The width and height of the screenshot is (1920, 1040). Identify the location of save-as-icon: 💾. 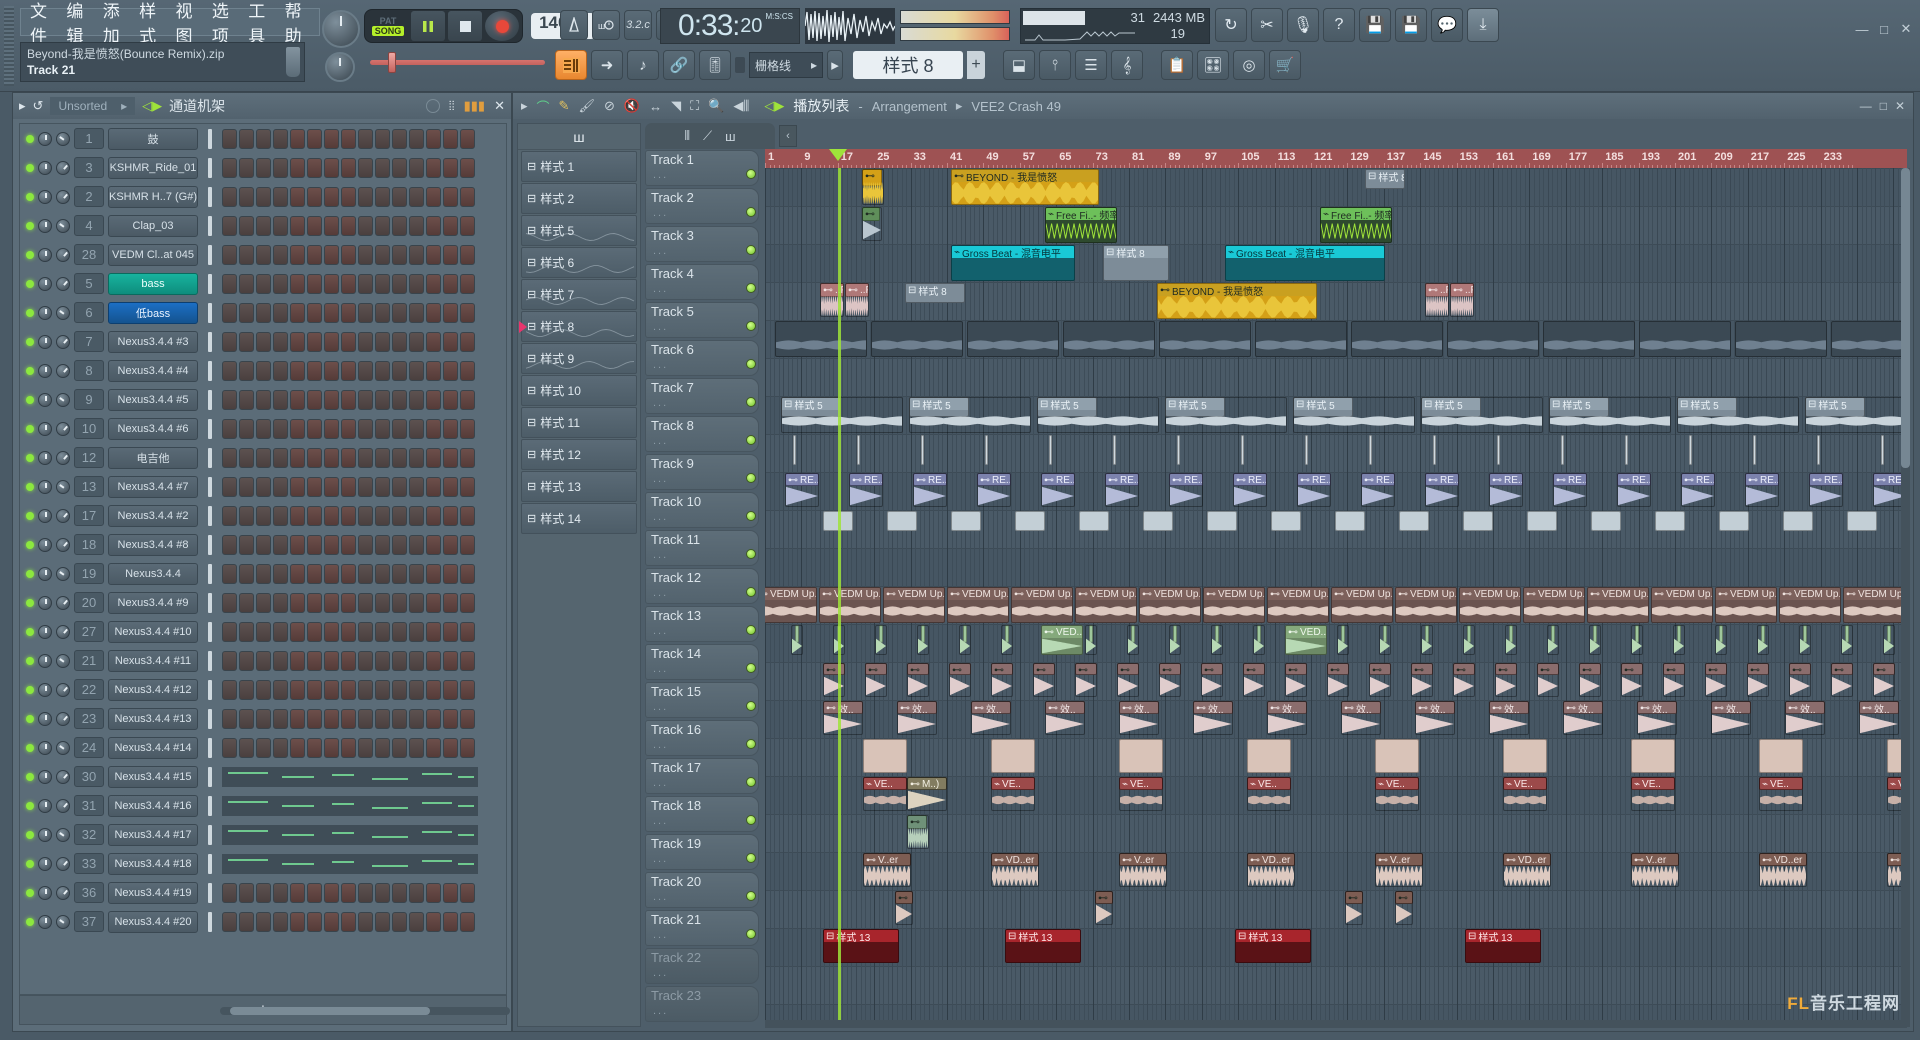
(1411, 25).